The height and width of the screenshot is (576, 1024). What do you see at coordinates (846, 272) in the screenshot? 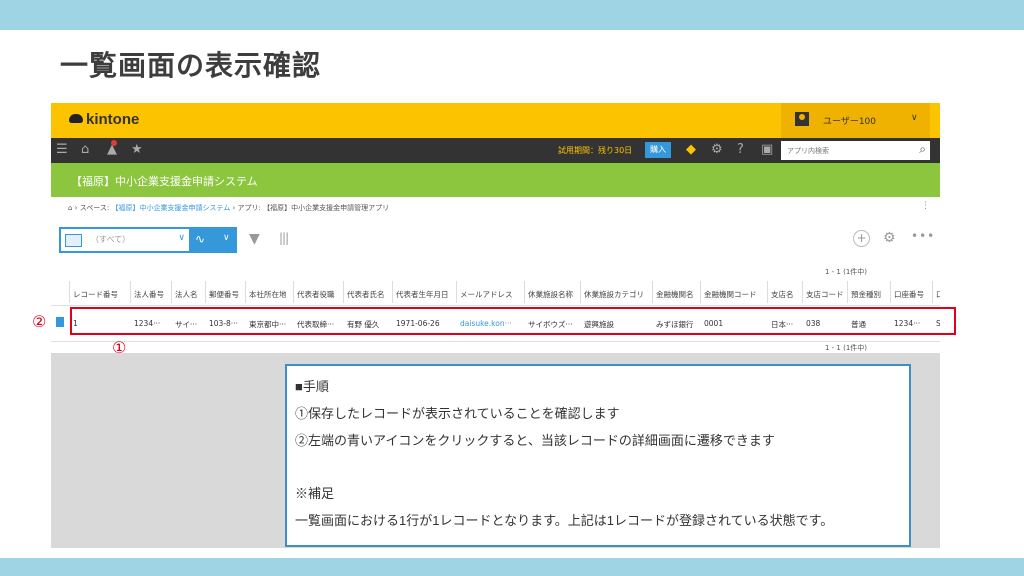
I see `pager-top: 1 - 1 (1件中)` at bounding box center [846, 272].